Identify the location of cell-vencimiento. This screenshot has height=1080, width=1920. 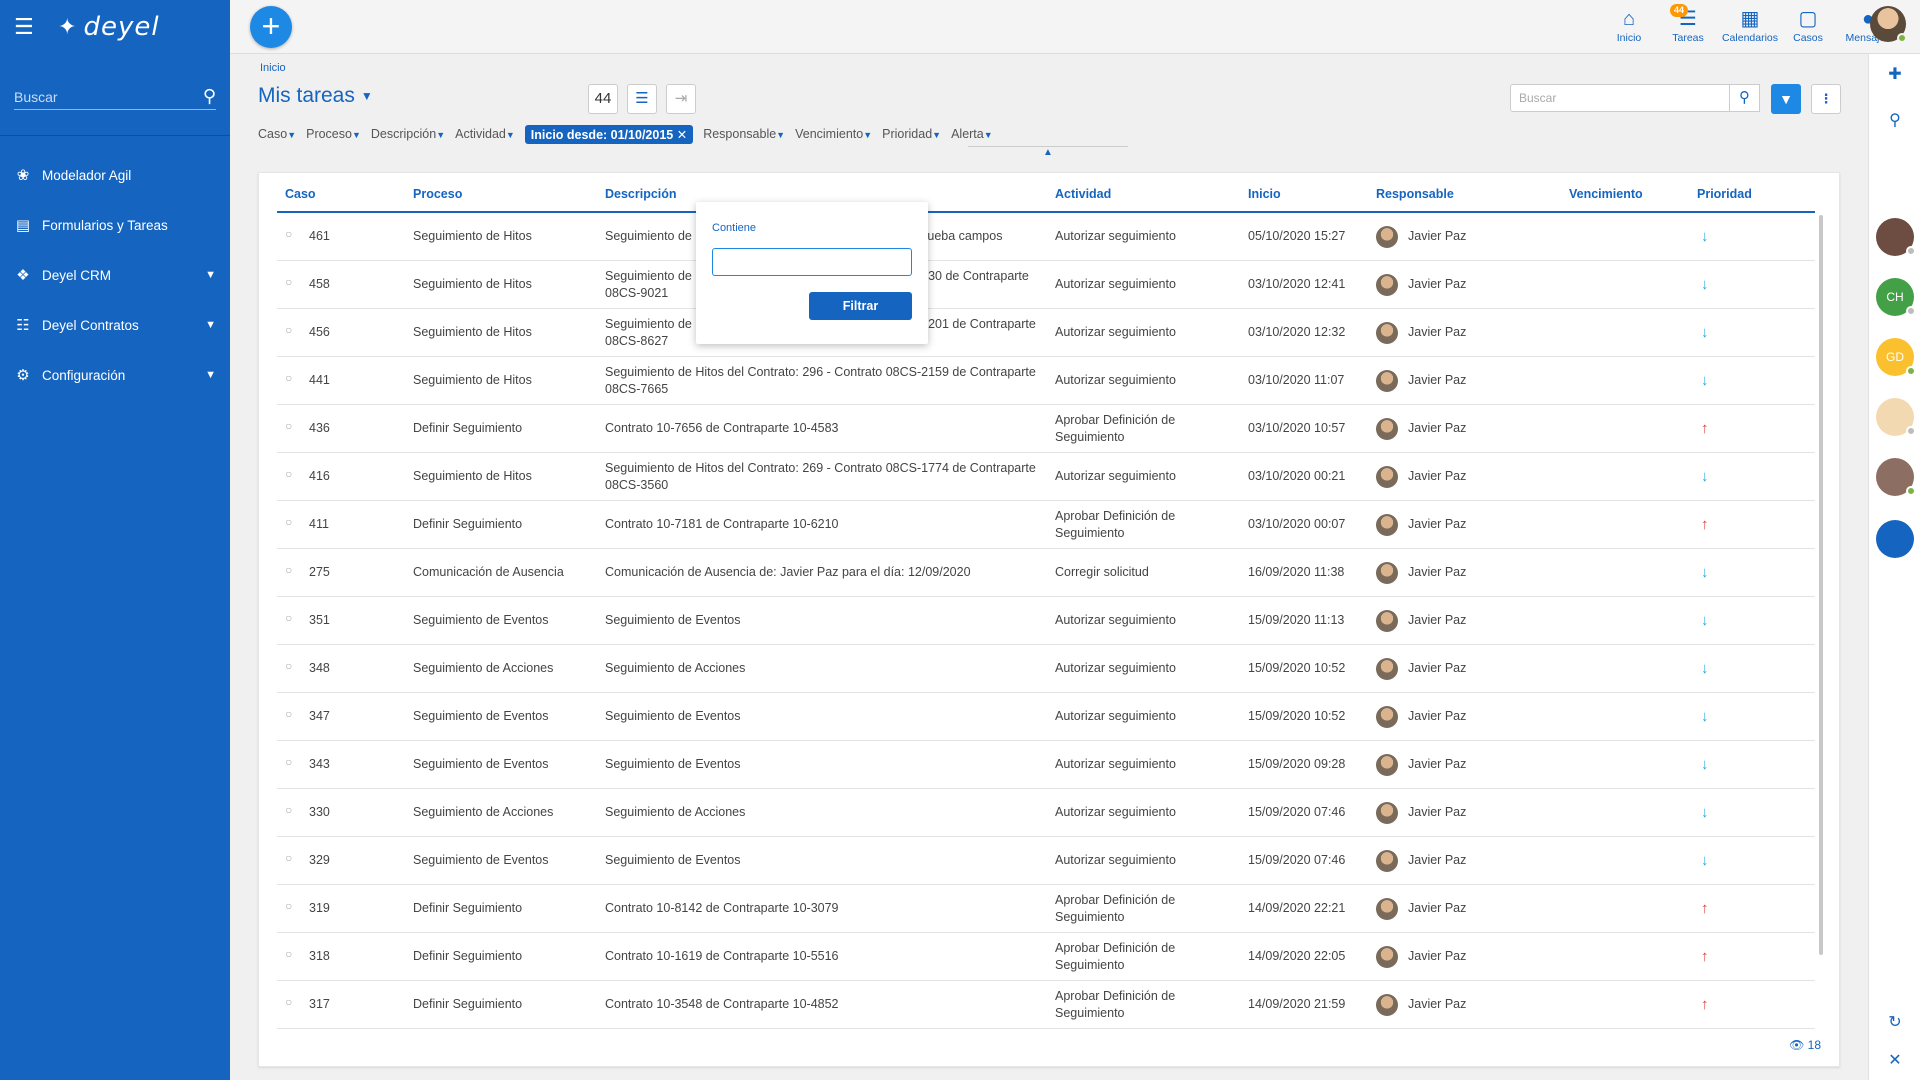
(1629, 428).